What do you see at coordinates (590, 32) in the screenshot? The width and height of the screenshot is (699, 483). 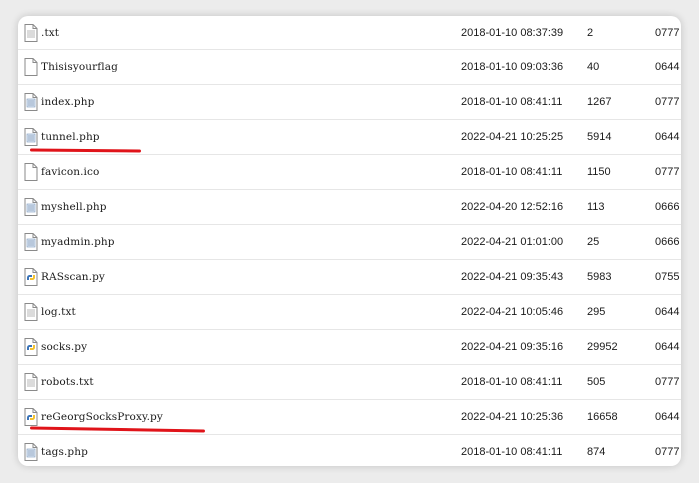 I see `file-size: 2` at bounding box center [590, 32].